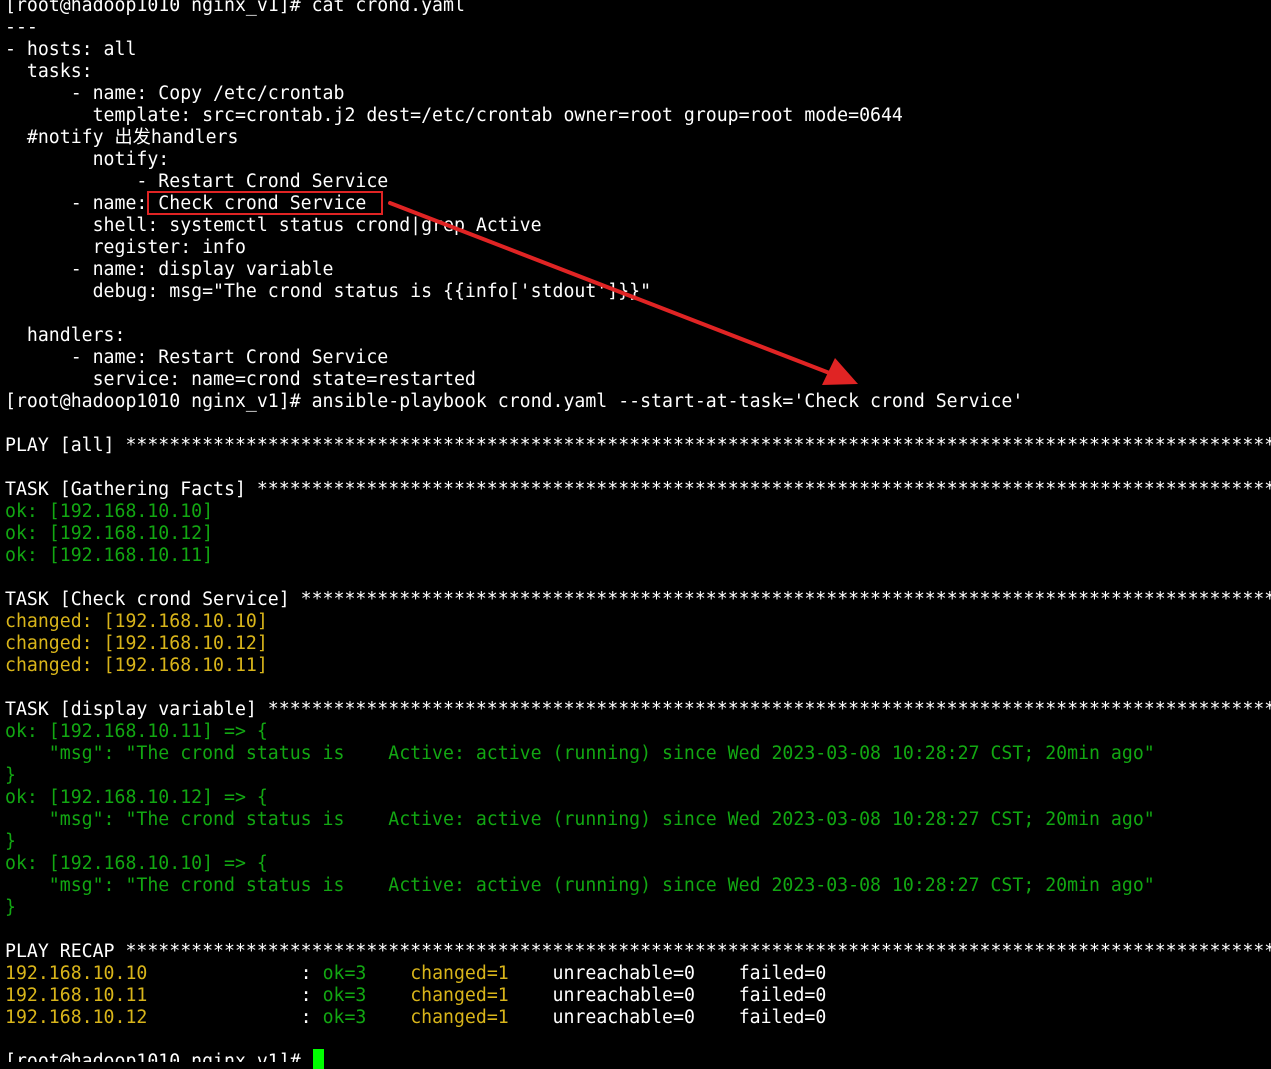 The image size is (1271, 1069). I want to click on terminal-line: ok: [192.168.10.12] => {, so click(136, 798).